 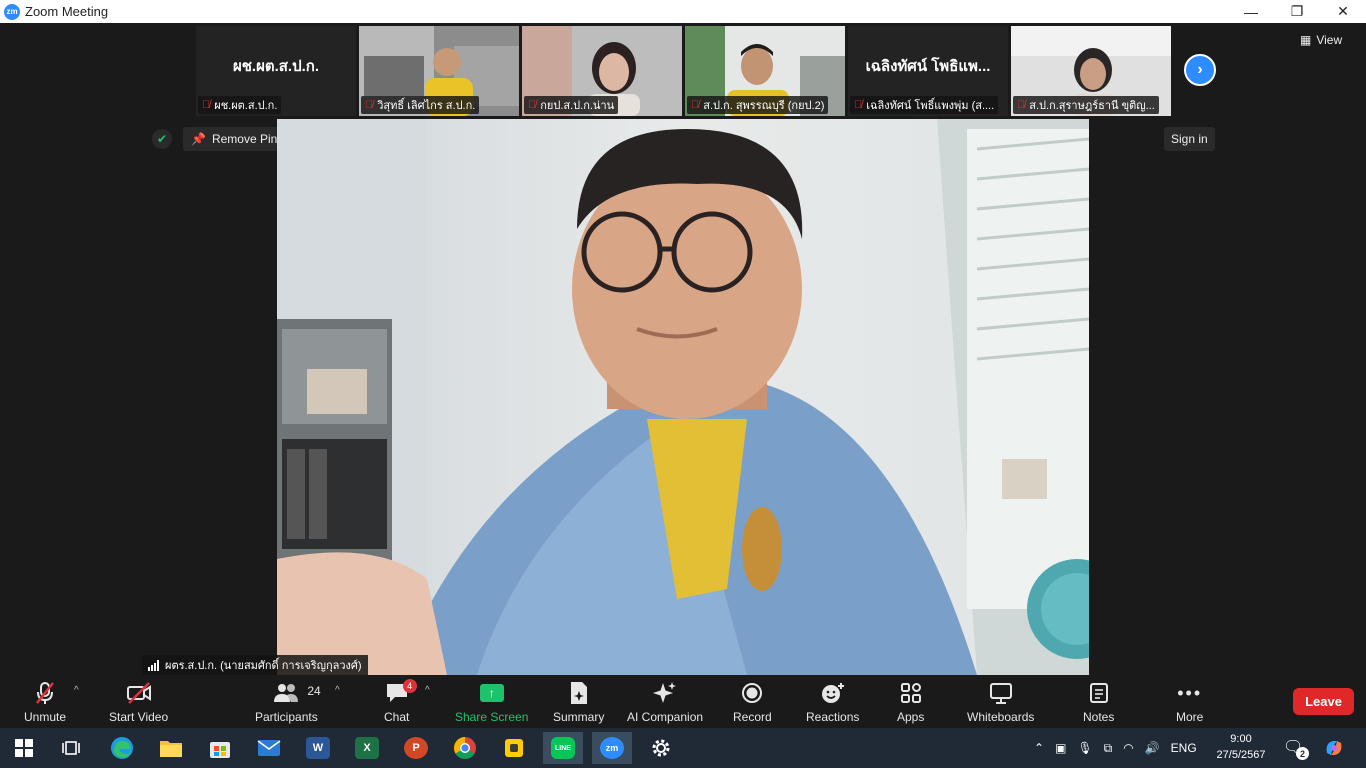 I want to click on share-screen-button: ↑ Share Screen, so click(x=491, y=701).